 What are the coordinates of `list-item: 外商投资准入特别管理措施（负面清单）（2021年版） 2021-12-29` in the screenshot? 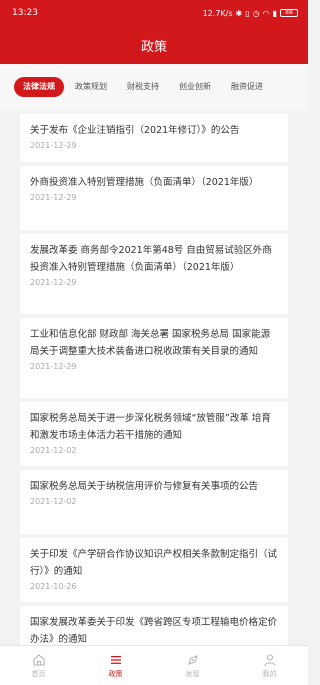 It's located at (154, 198).